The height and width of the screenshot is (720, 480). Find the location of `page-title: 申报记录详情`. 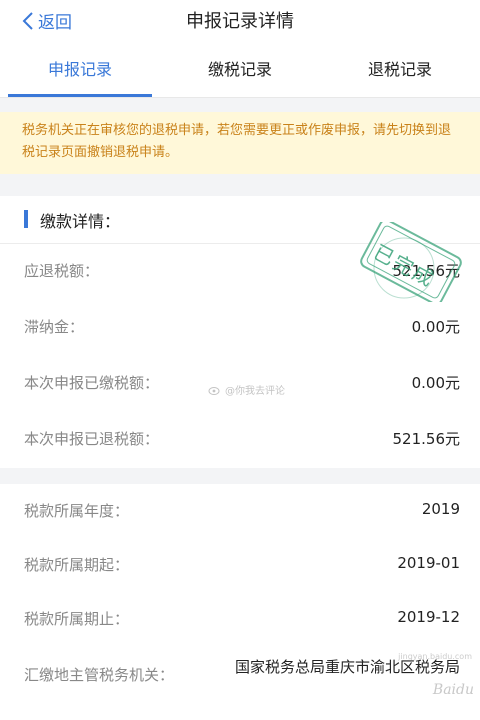

page-title: 申报记录详情 is located at coordinates (240, 21).